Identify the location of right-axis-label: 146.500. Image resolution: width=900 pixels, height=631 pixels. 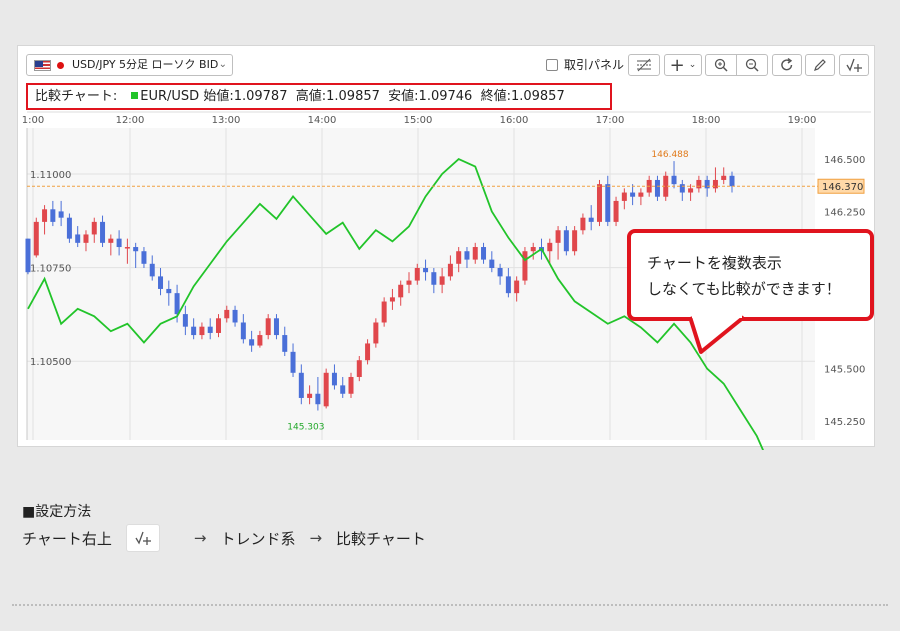
(844, 160).